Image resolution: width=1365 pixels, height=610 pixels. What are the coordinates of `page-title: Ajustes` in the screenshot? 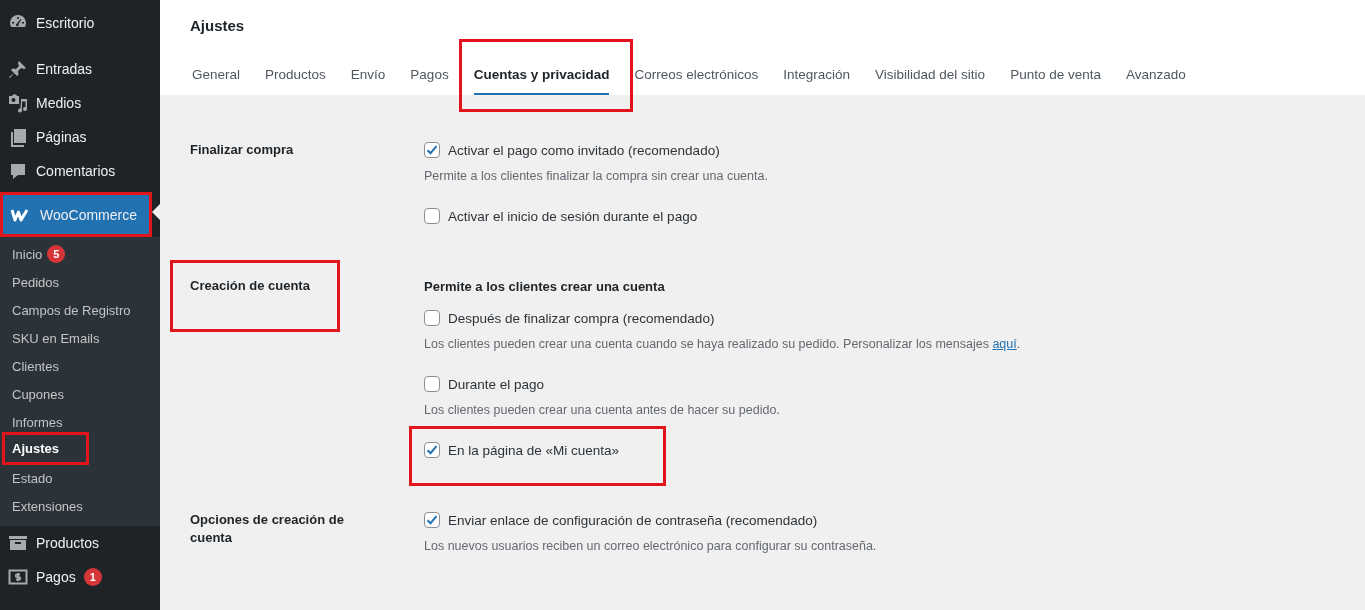 It's located at (218, 26).